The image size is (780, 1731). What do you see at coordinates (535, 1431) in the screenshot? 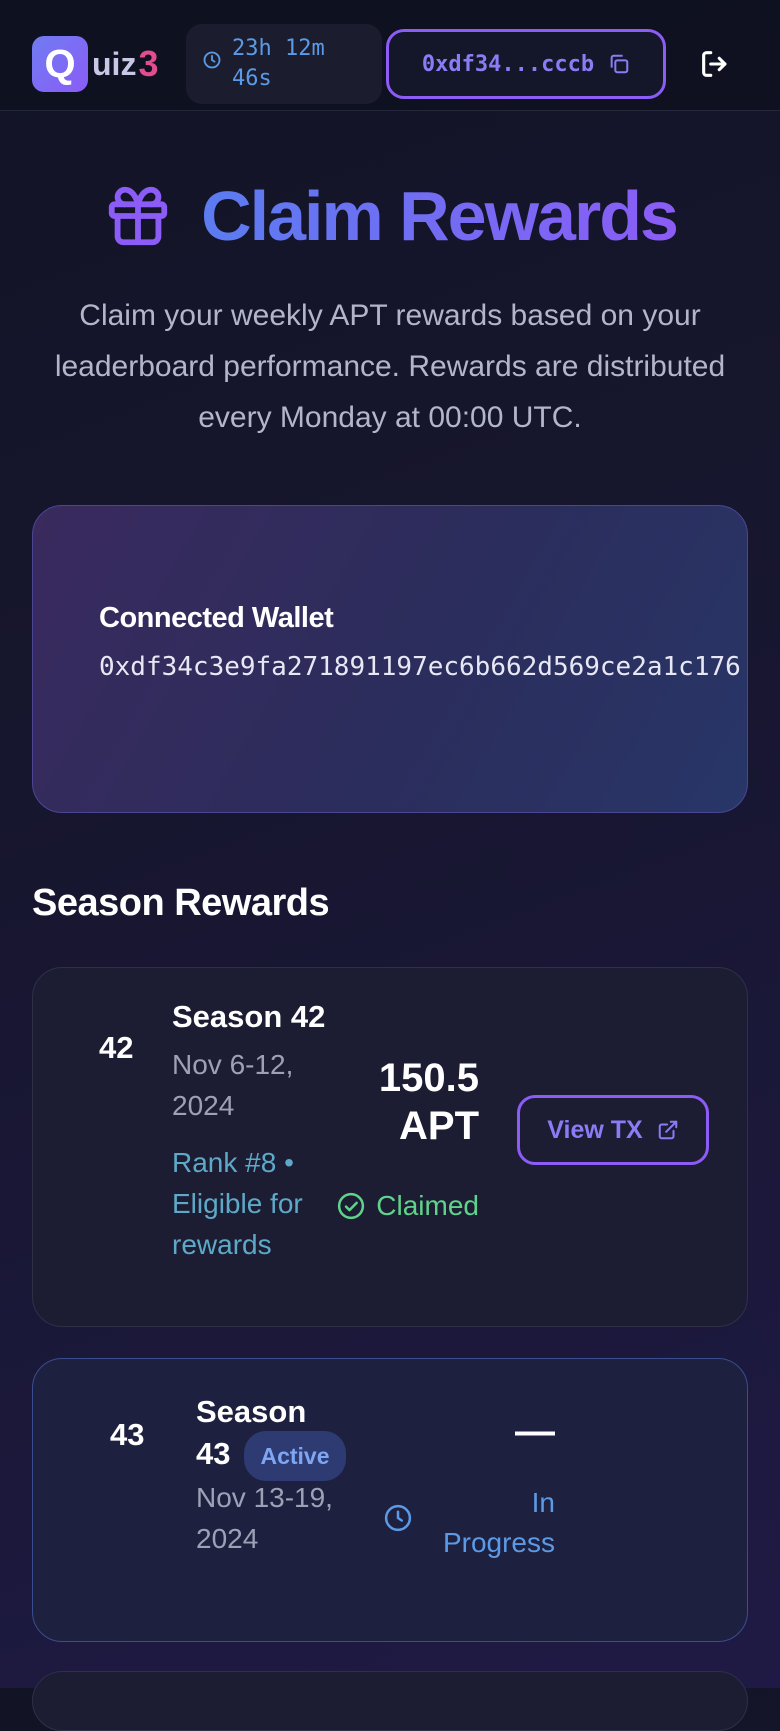
I see `reward-amount: —` at bounding box center [535, 1431].